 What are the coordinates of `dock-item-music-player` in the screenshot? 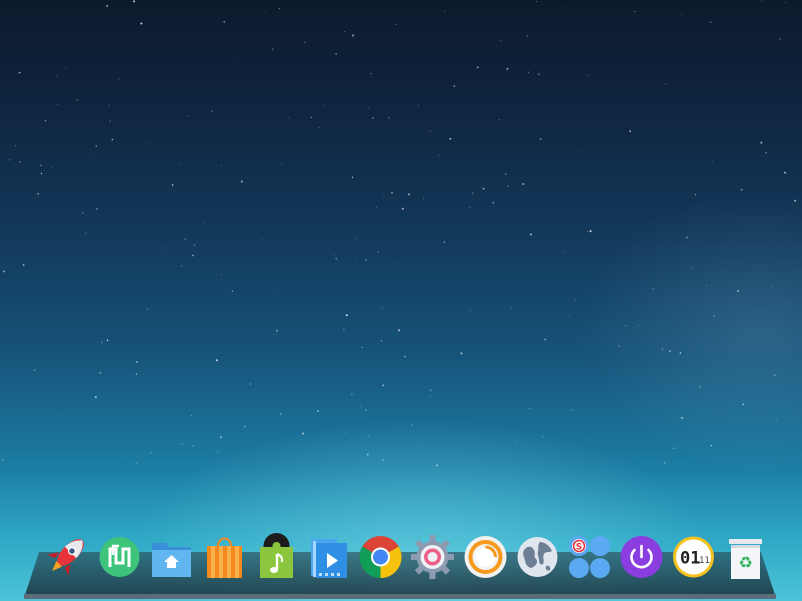 It's located at (276, 556).